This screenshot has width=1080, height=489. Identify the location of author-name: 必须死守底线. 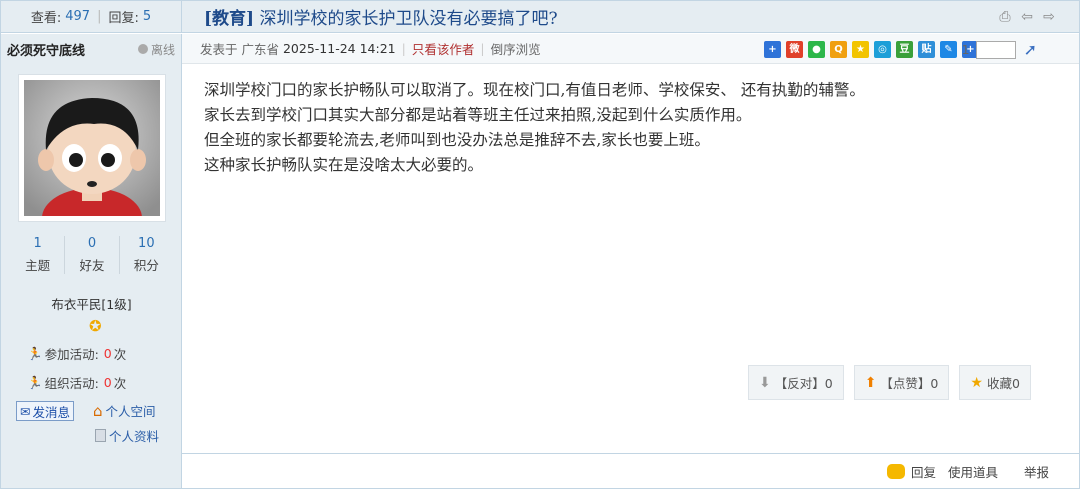
(46, 49).